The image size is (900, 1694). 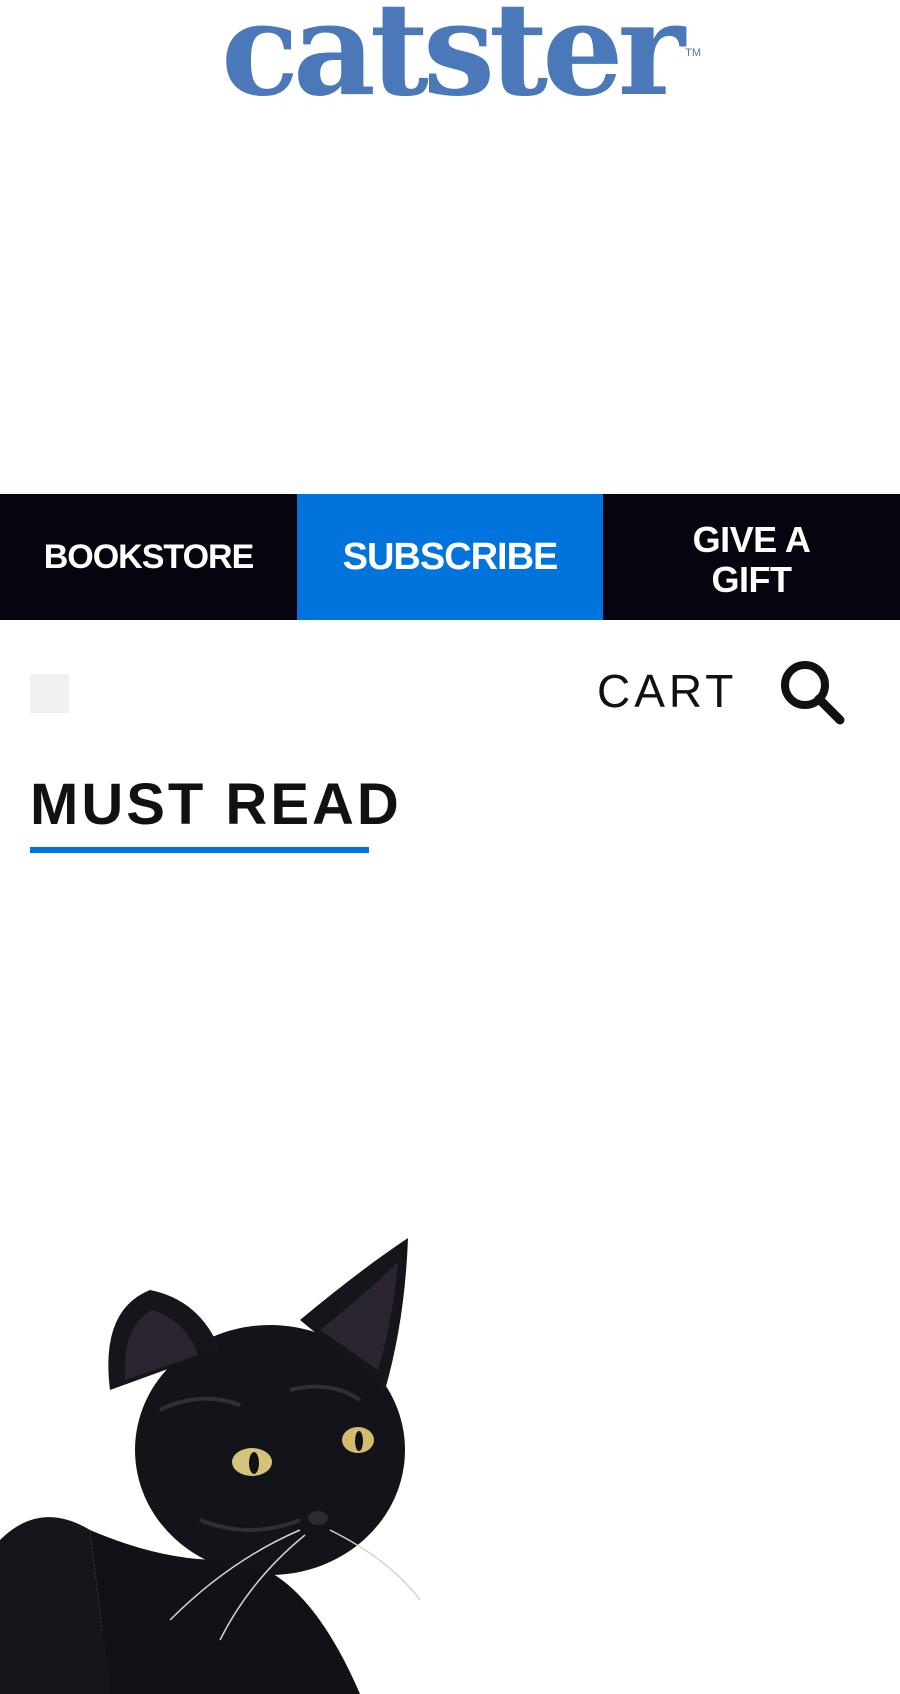 I want to click on site-header: catster TM, so click(x=450, y=65).